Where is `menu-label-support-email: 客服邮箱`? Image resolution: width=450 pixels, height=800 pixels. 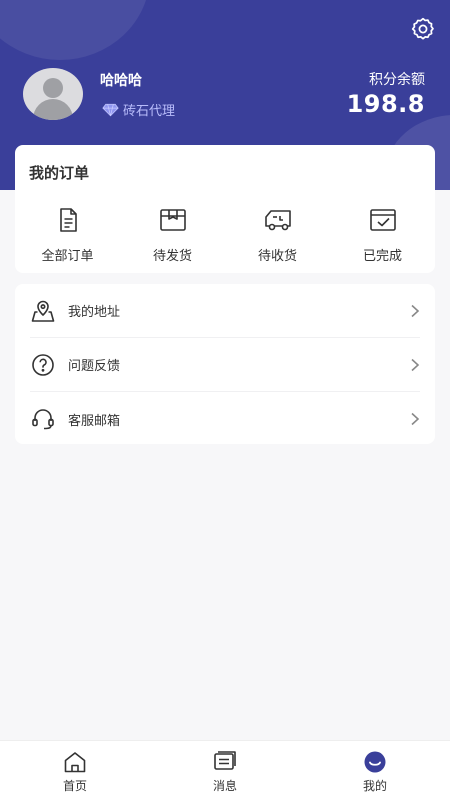 menu-label-support-email: 客服邮箱 is located at coordinates (94, 421).